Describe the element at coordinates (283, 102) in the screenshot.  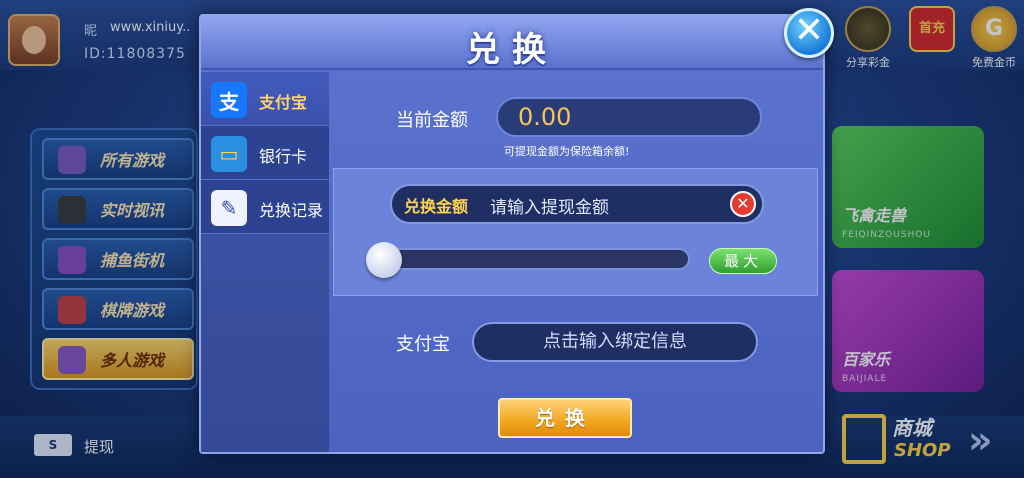
I see `tab-label: 支付宝` at that location.